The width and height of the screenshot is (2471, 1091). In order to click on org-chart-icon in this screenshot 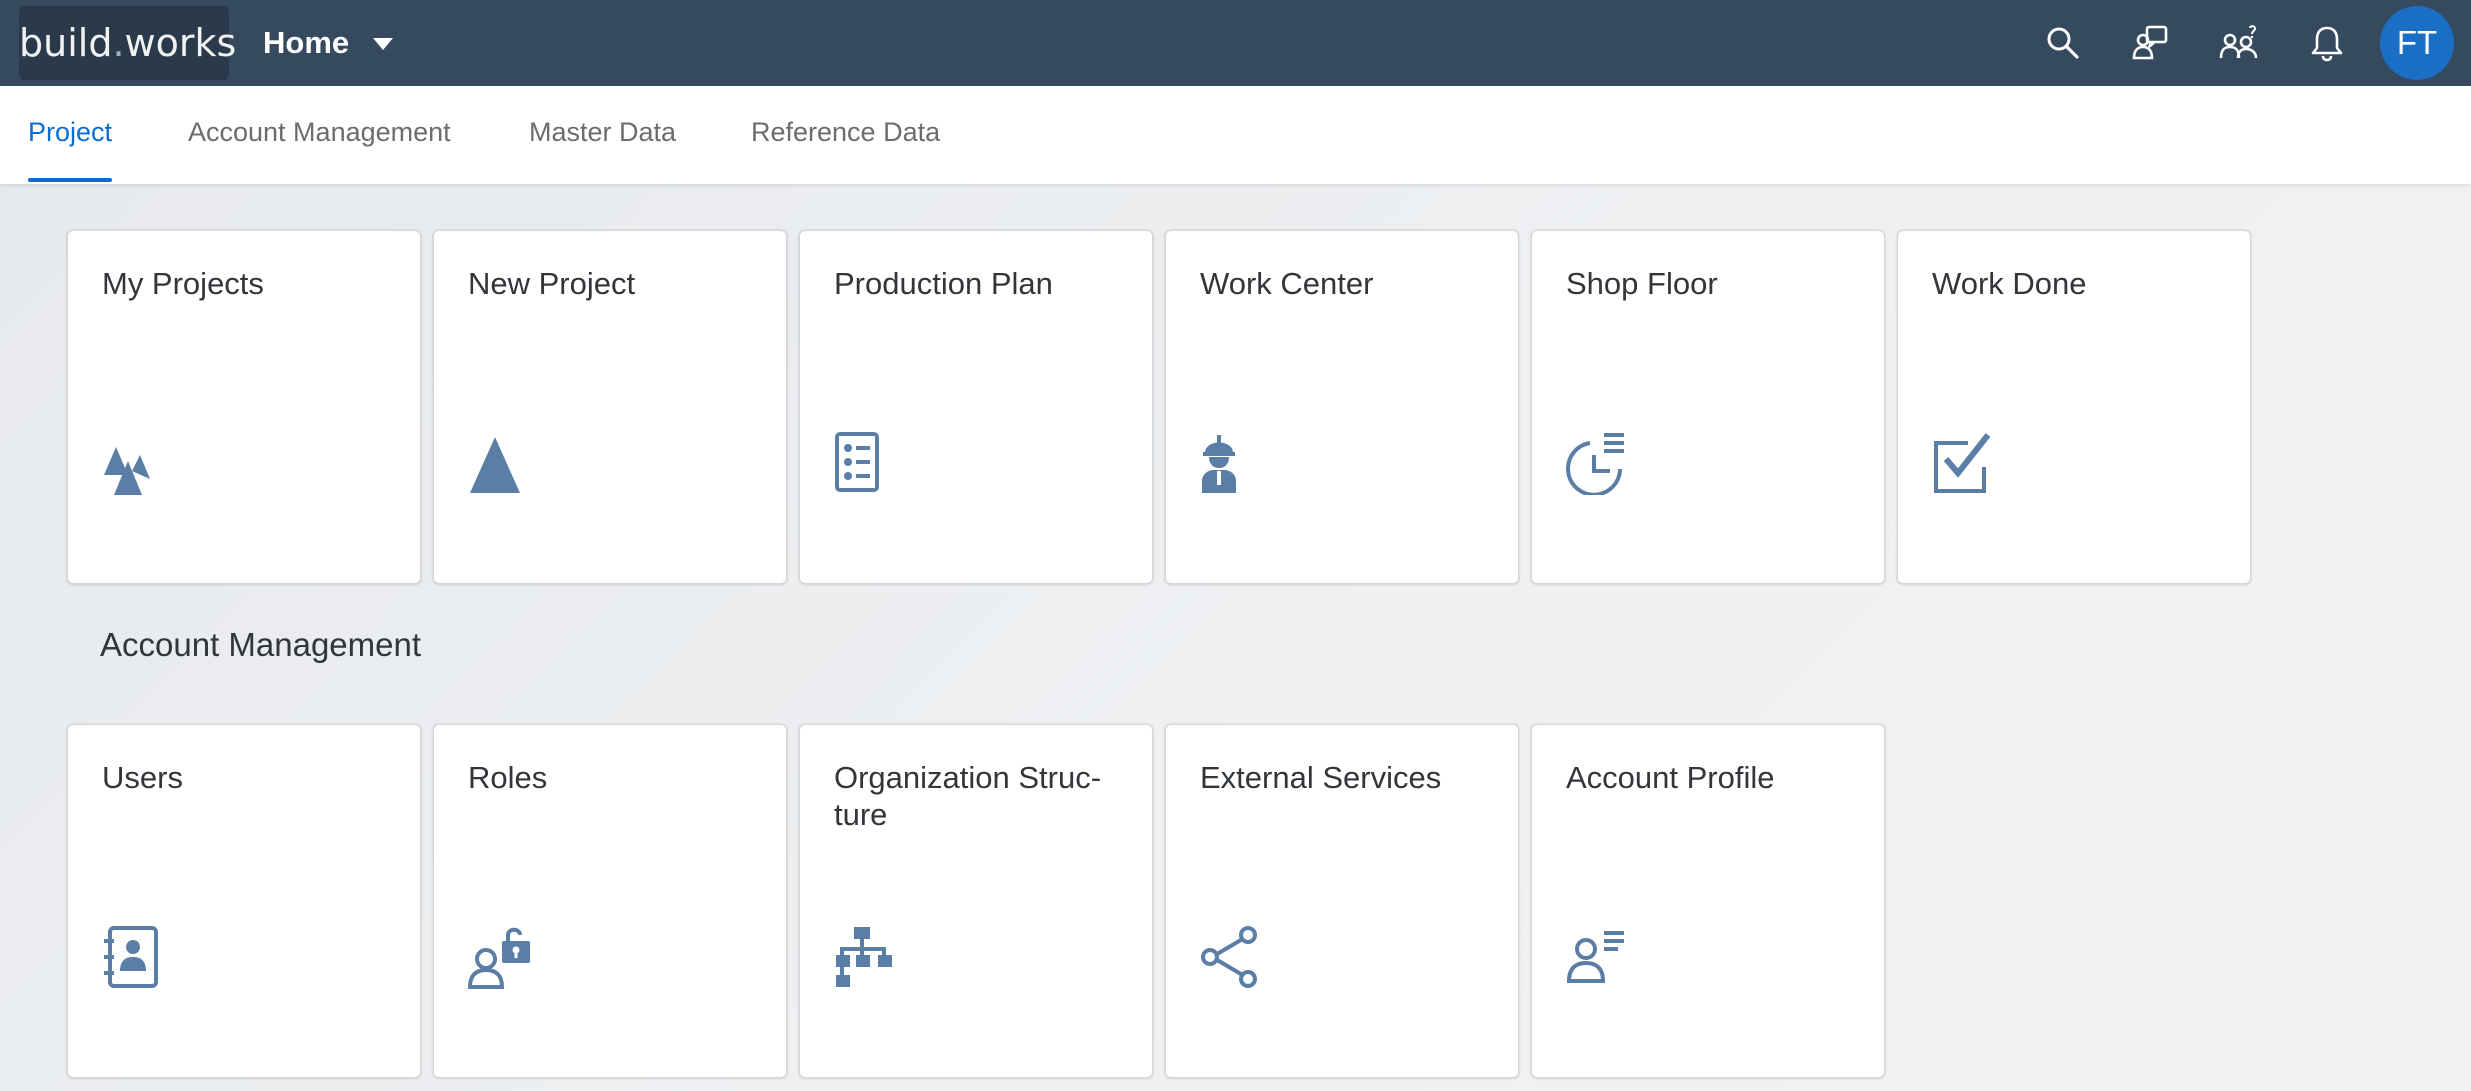, I will do `click(866, 957)`.